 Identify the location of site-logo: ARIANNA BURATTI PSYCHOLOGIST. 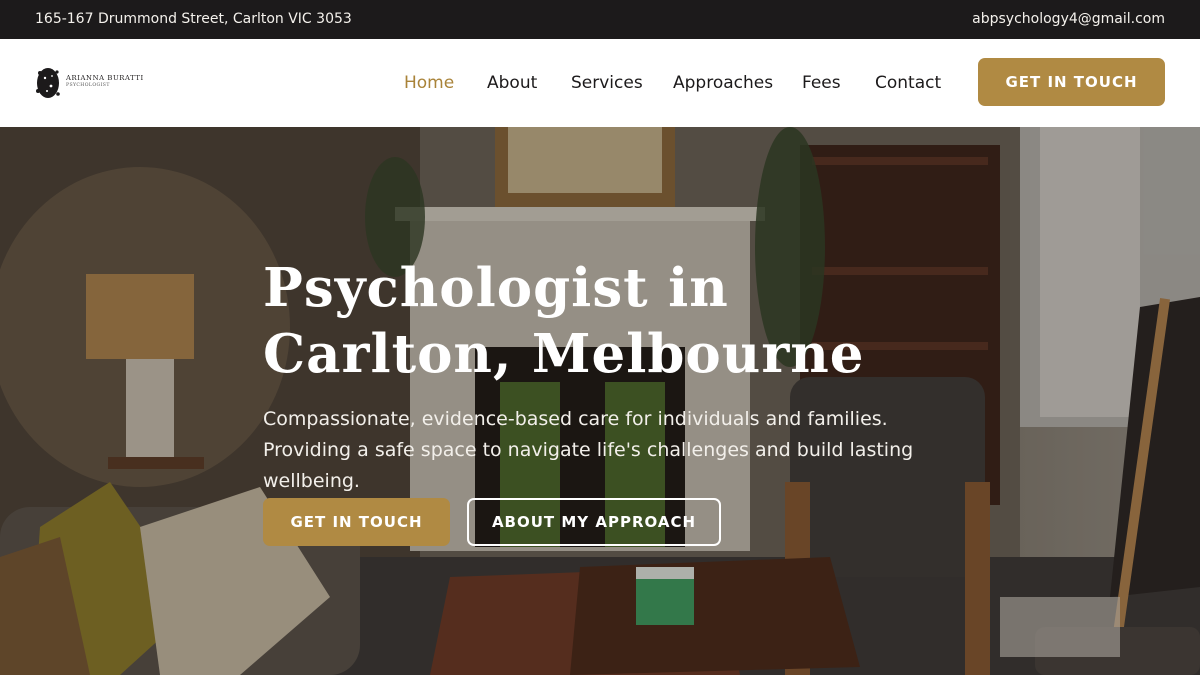
(94, 83).